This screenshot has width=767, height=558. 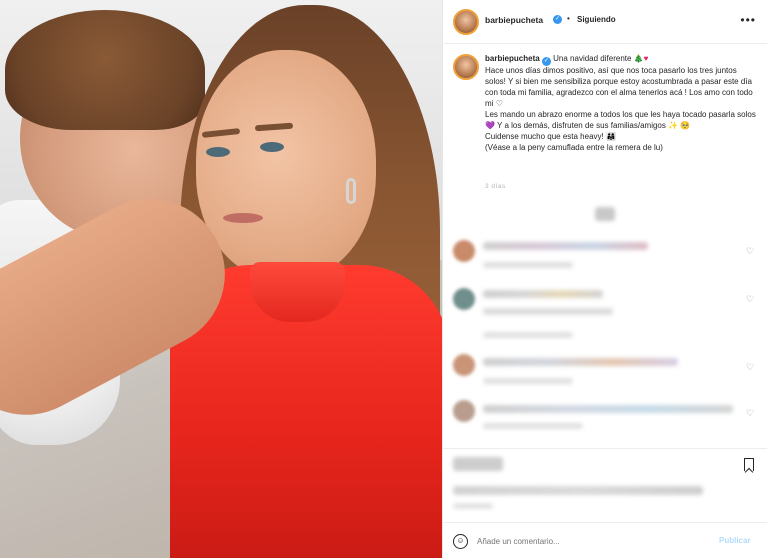 I want to click on comment-bar: ☺ Publicar, so click(x=605, y=540).